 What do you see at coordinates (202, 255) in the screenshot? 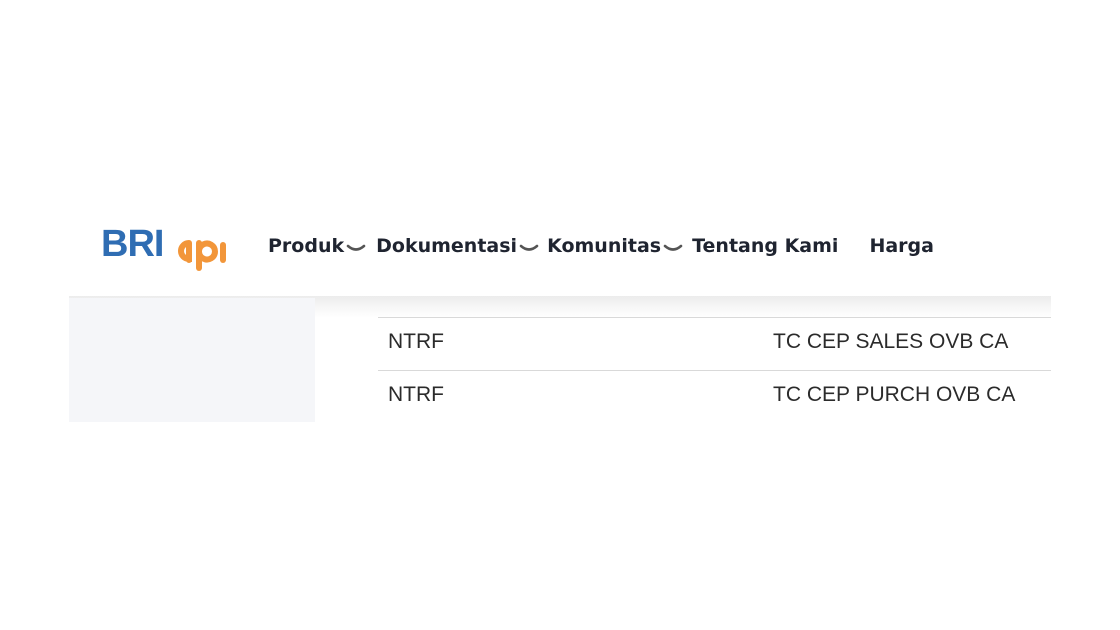
I see `logo-api-mark` at bounding box center [202, 255].